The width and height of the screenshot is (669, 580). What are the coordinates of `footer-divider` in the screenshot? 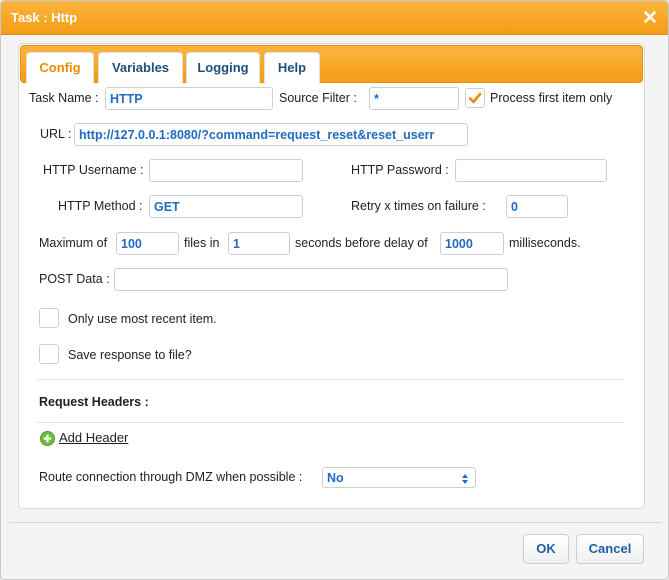 It's located at (335, 522).